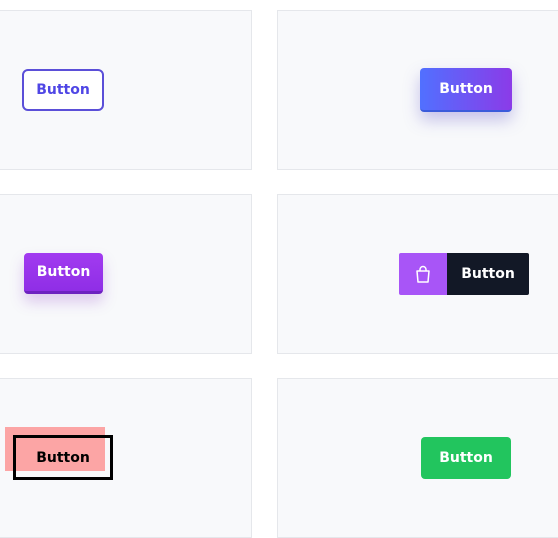  What do you see at coordinates (423, 274) in the screenshot?
I see `shopping-bag-icon` at bounding box center [423, 274].